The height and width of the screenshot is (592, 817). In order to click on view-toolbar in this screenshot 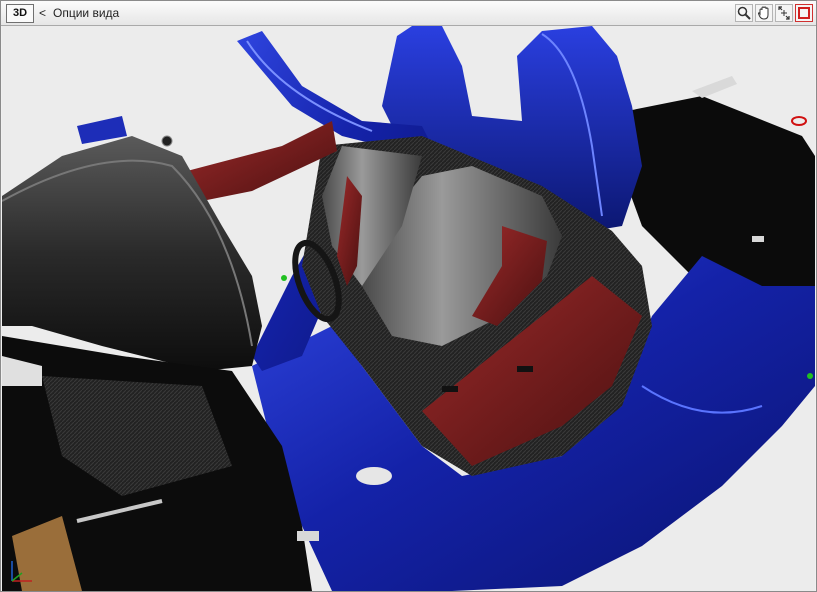, I will do `click(774, 13)`.